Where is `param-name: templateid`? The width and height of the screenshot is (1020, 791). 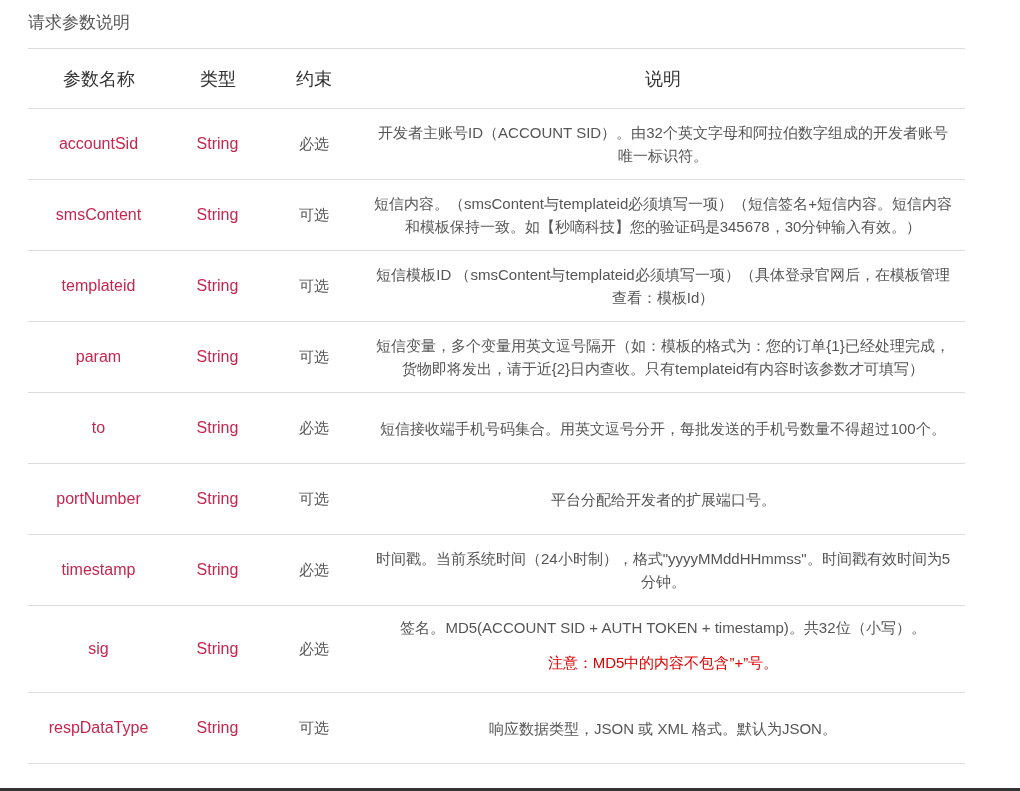 param-name: templateid is located at coordinates (98, 285).